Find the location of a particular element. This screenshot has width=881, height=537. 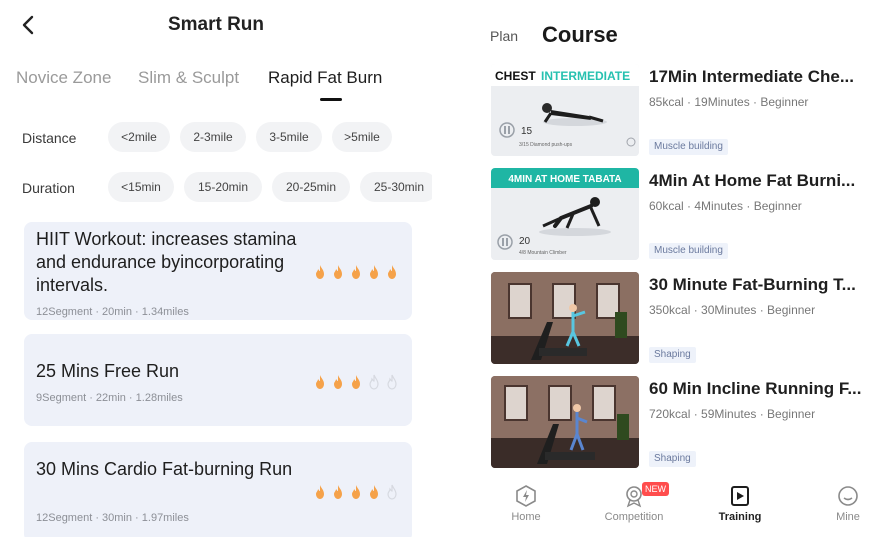

home-bolt-icon is located at coordinates (526, 496).